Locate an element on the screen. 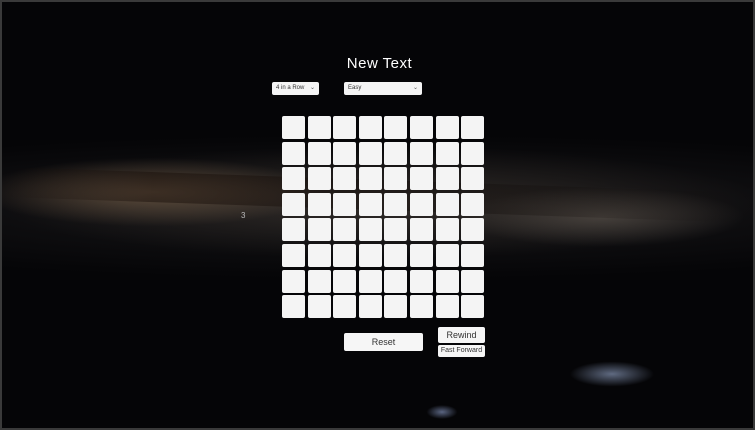 Image resolution: width=755 pixels, height=430 pixels. difficulty-dropdown: Easy ⌄ is located at coordinates (383, 88).